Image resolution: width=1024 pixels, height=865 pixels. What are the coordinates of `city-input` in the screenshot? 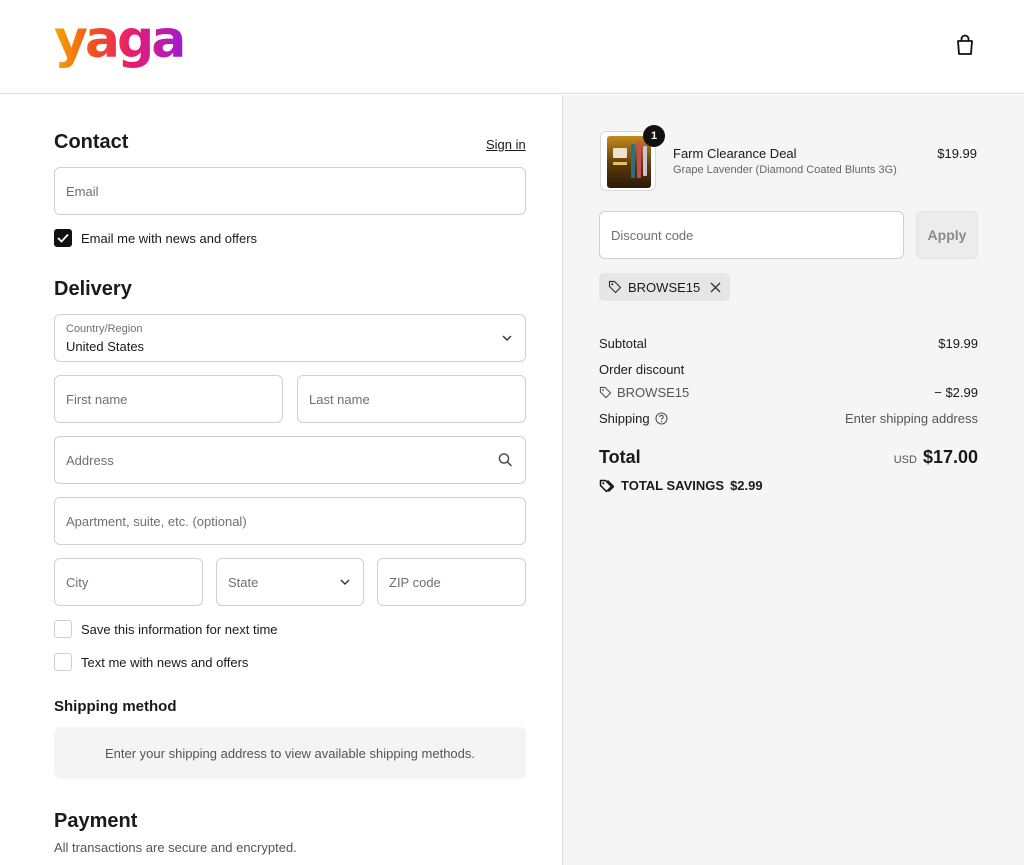 It's located at (128, 582).